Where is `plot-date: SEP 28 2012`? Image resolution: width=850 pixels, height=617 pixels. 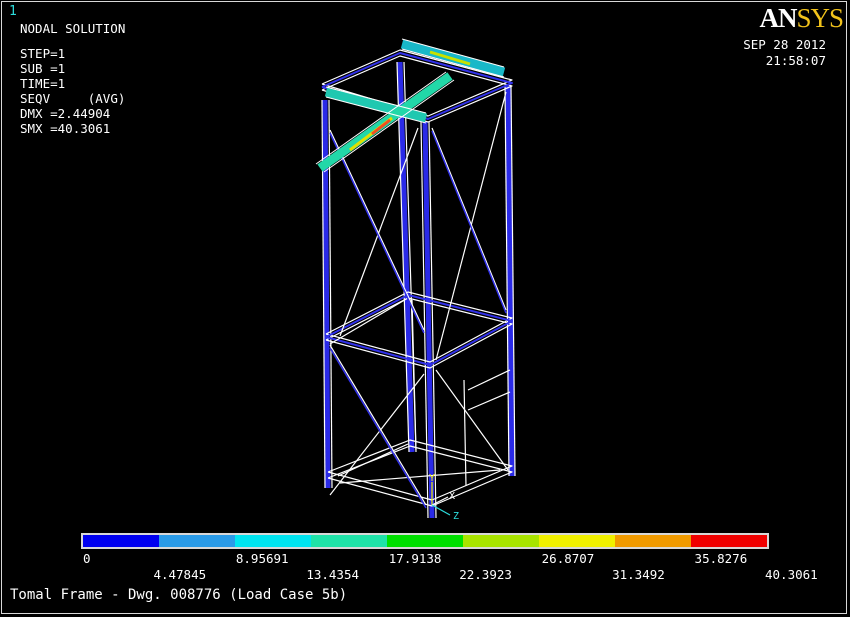 plot-date: SEP 28 2012 is located at coordinates (784, 44).